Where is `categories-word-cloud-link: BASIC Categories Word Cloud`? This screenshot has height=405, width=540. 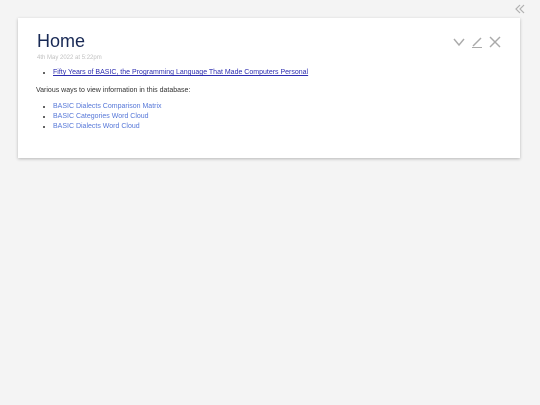 categories-word-cloud-link: BASIC Categories Word Cloud is located at coordinates (101, 116).